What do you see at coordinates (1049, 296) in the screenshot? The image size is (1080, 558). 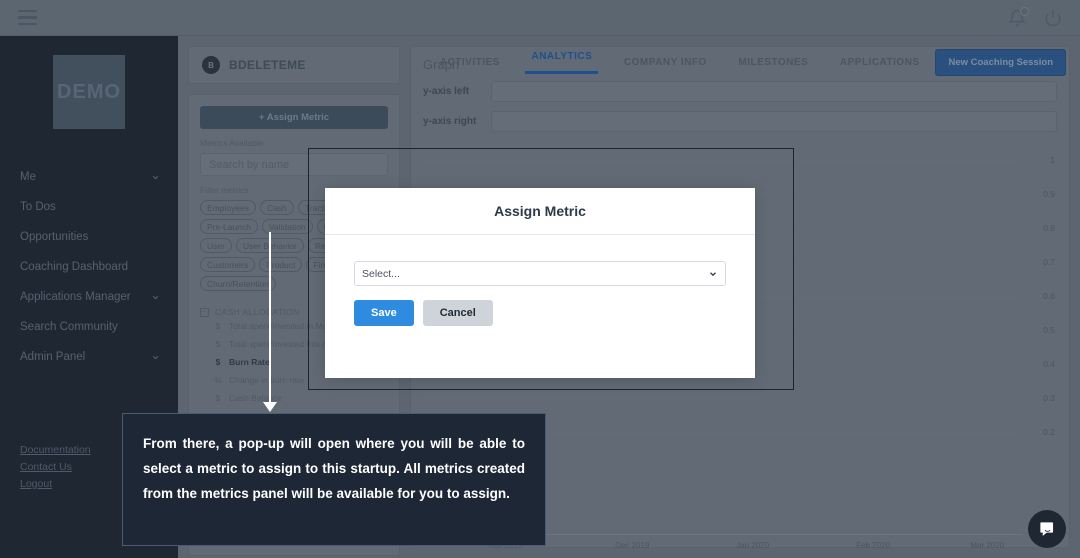 I see `y-tick: 0.6` at bounding box center [1049, 296].